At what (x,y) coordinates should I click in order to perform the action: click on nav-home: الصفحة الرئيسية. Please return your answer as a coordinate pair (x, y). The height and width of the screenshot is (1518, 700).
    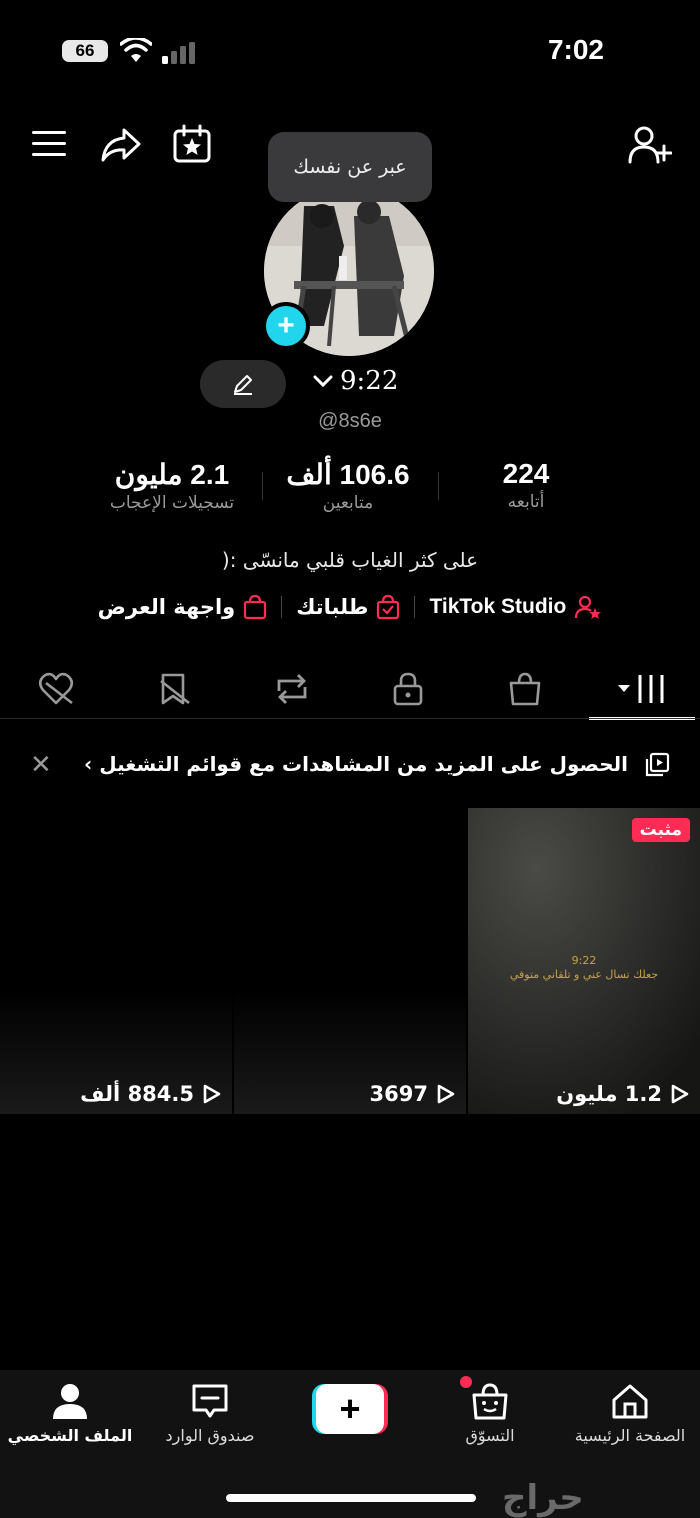
    Looking at the image, I should click on (630, 1412).